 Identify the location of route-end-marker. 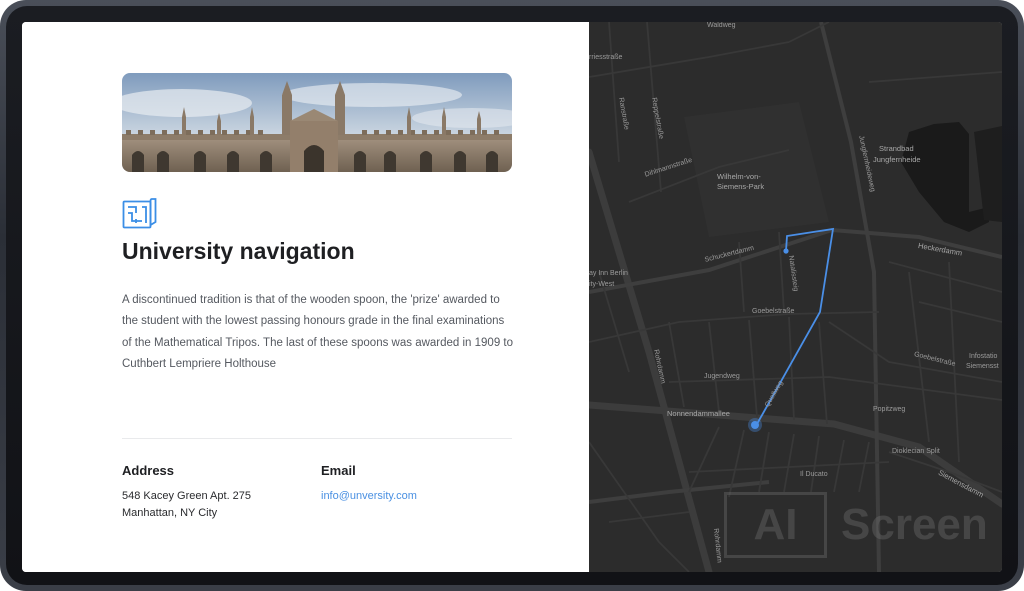
(755, 425).